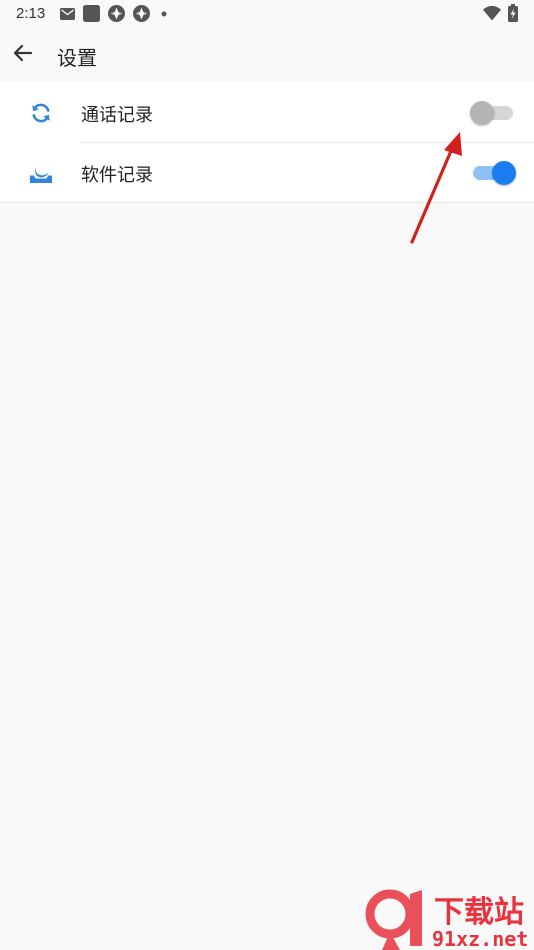 Image resolution: width=534 pixels, height=950 pixels. What do you see at coordinates (91, 13) in the screenshot?
I see `app-square-icon` at bounding box center [91, 13].